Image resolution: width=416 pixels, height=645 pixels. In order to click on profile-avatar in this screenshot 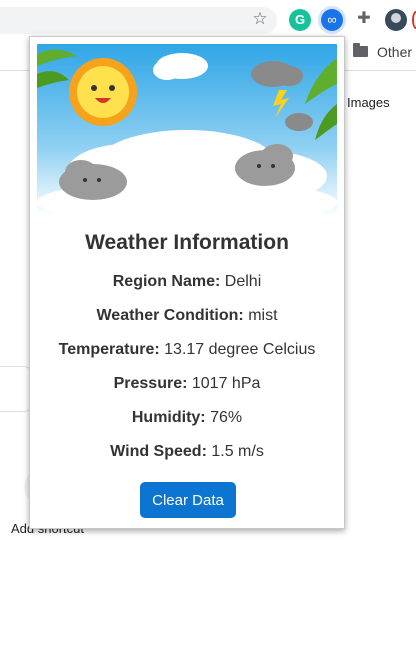, I will do `click(396, 20)`.